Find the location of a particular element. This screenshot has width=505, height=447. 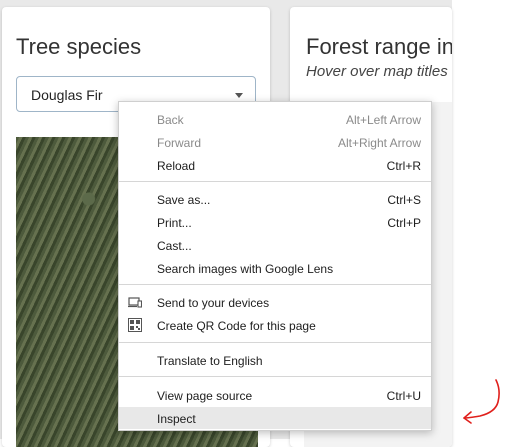

menu-item-label: View page source is located at coordinates (205, 396).